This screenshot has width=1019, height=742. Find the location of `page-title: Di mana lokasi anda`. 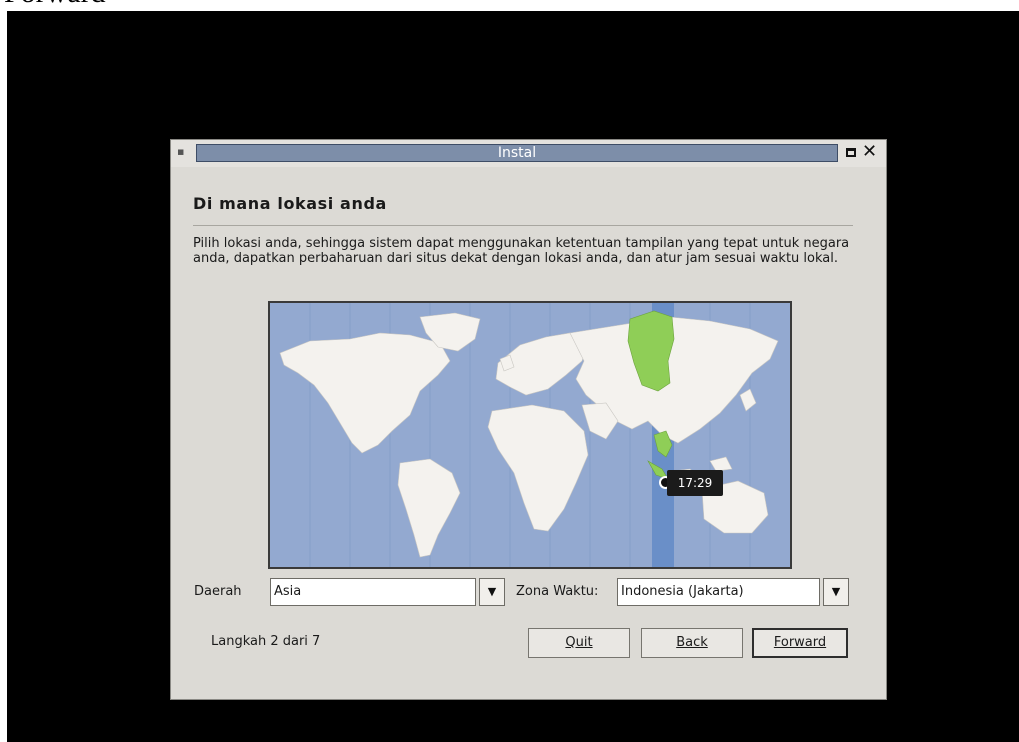

page-title: Di mana lokasi anda is located at coordinates (290, 203).